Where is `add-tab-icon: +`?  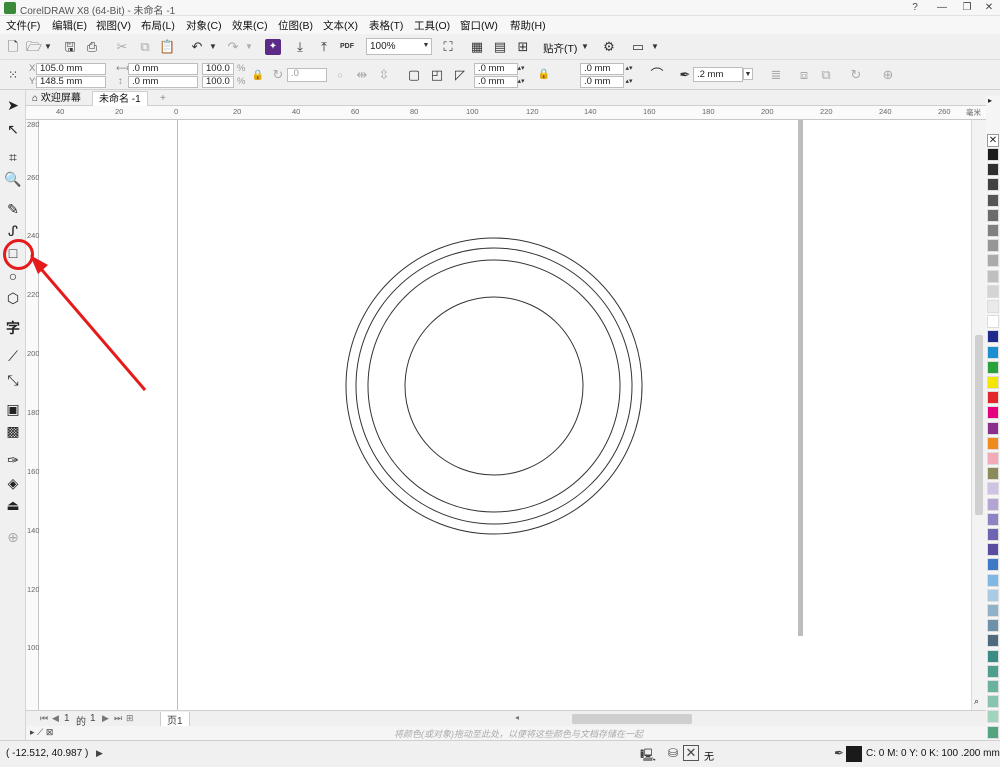
add-tab-icon: + is located at coordinates (163, 98).